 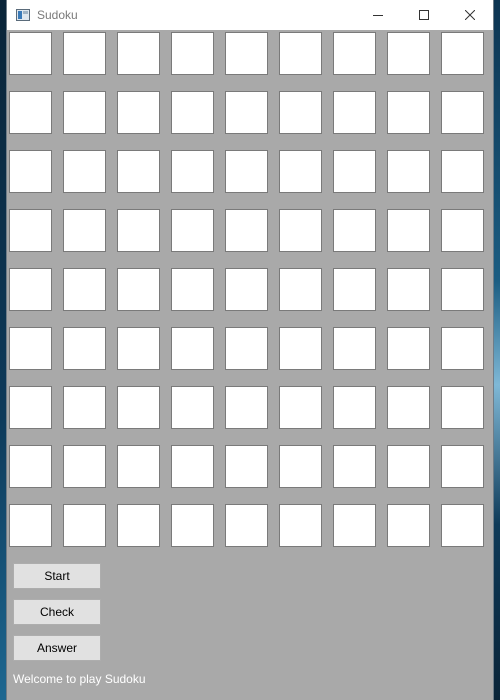 What do you see at coordinates (462, 348) in the screenshot?
I see `sudoku-cell-r6-c9` at bounding box center [462, 348].